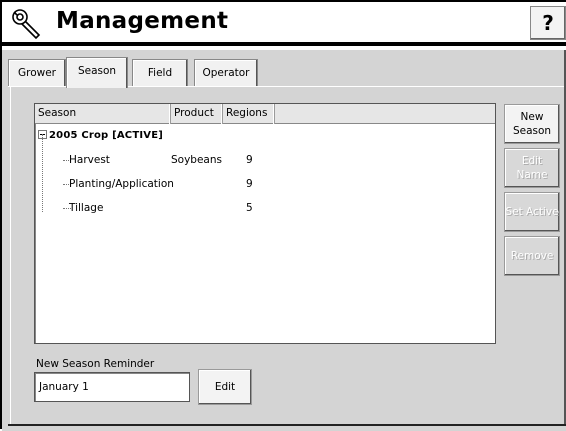 This screenshot has height=431, width=566. What do you see at coordinates (10, 255) in the screenshot?
I see `panel-left-edge` at bounding box center [10, 255].